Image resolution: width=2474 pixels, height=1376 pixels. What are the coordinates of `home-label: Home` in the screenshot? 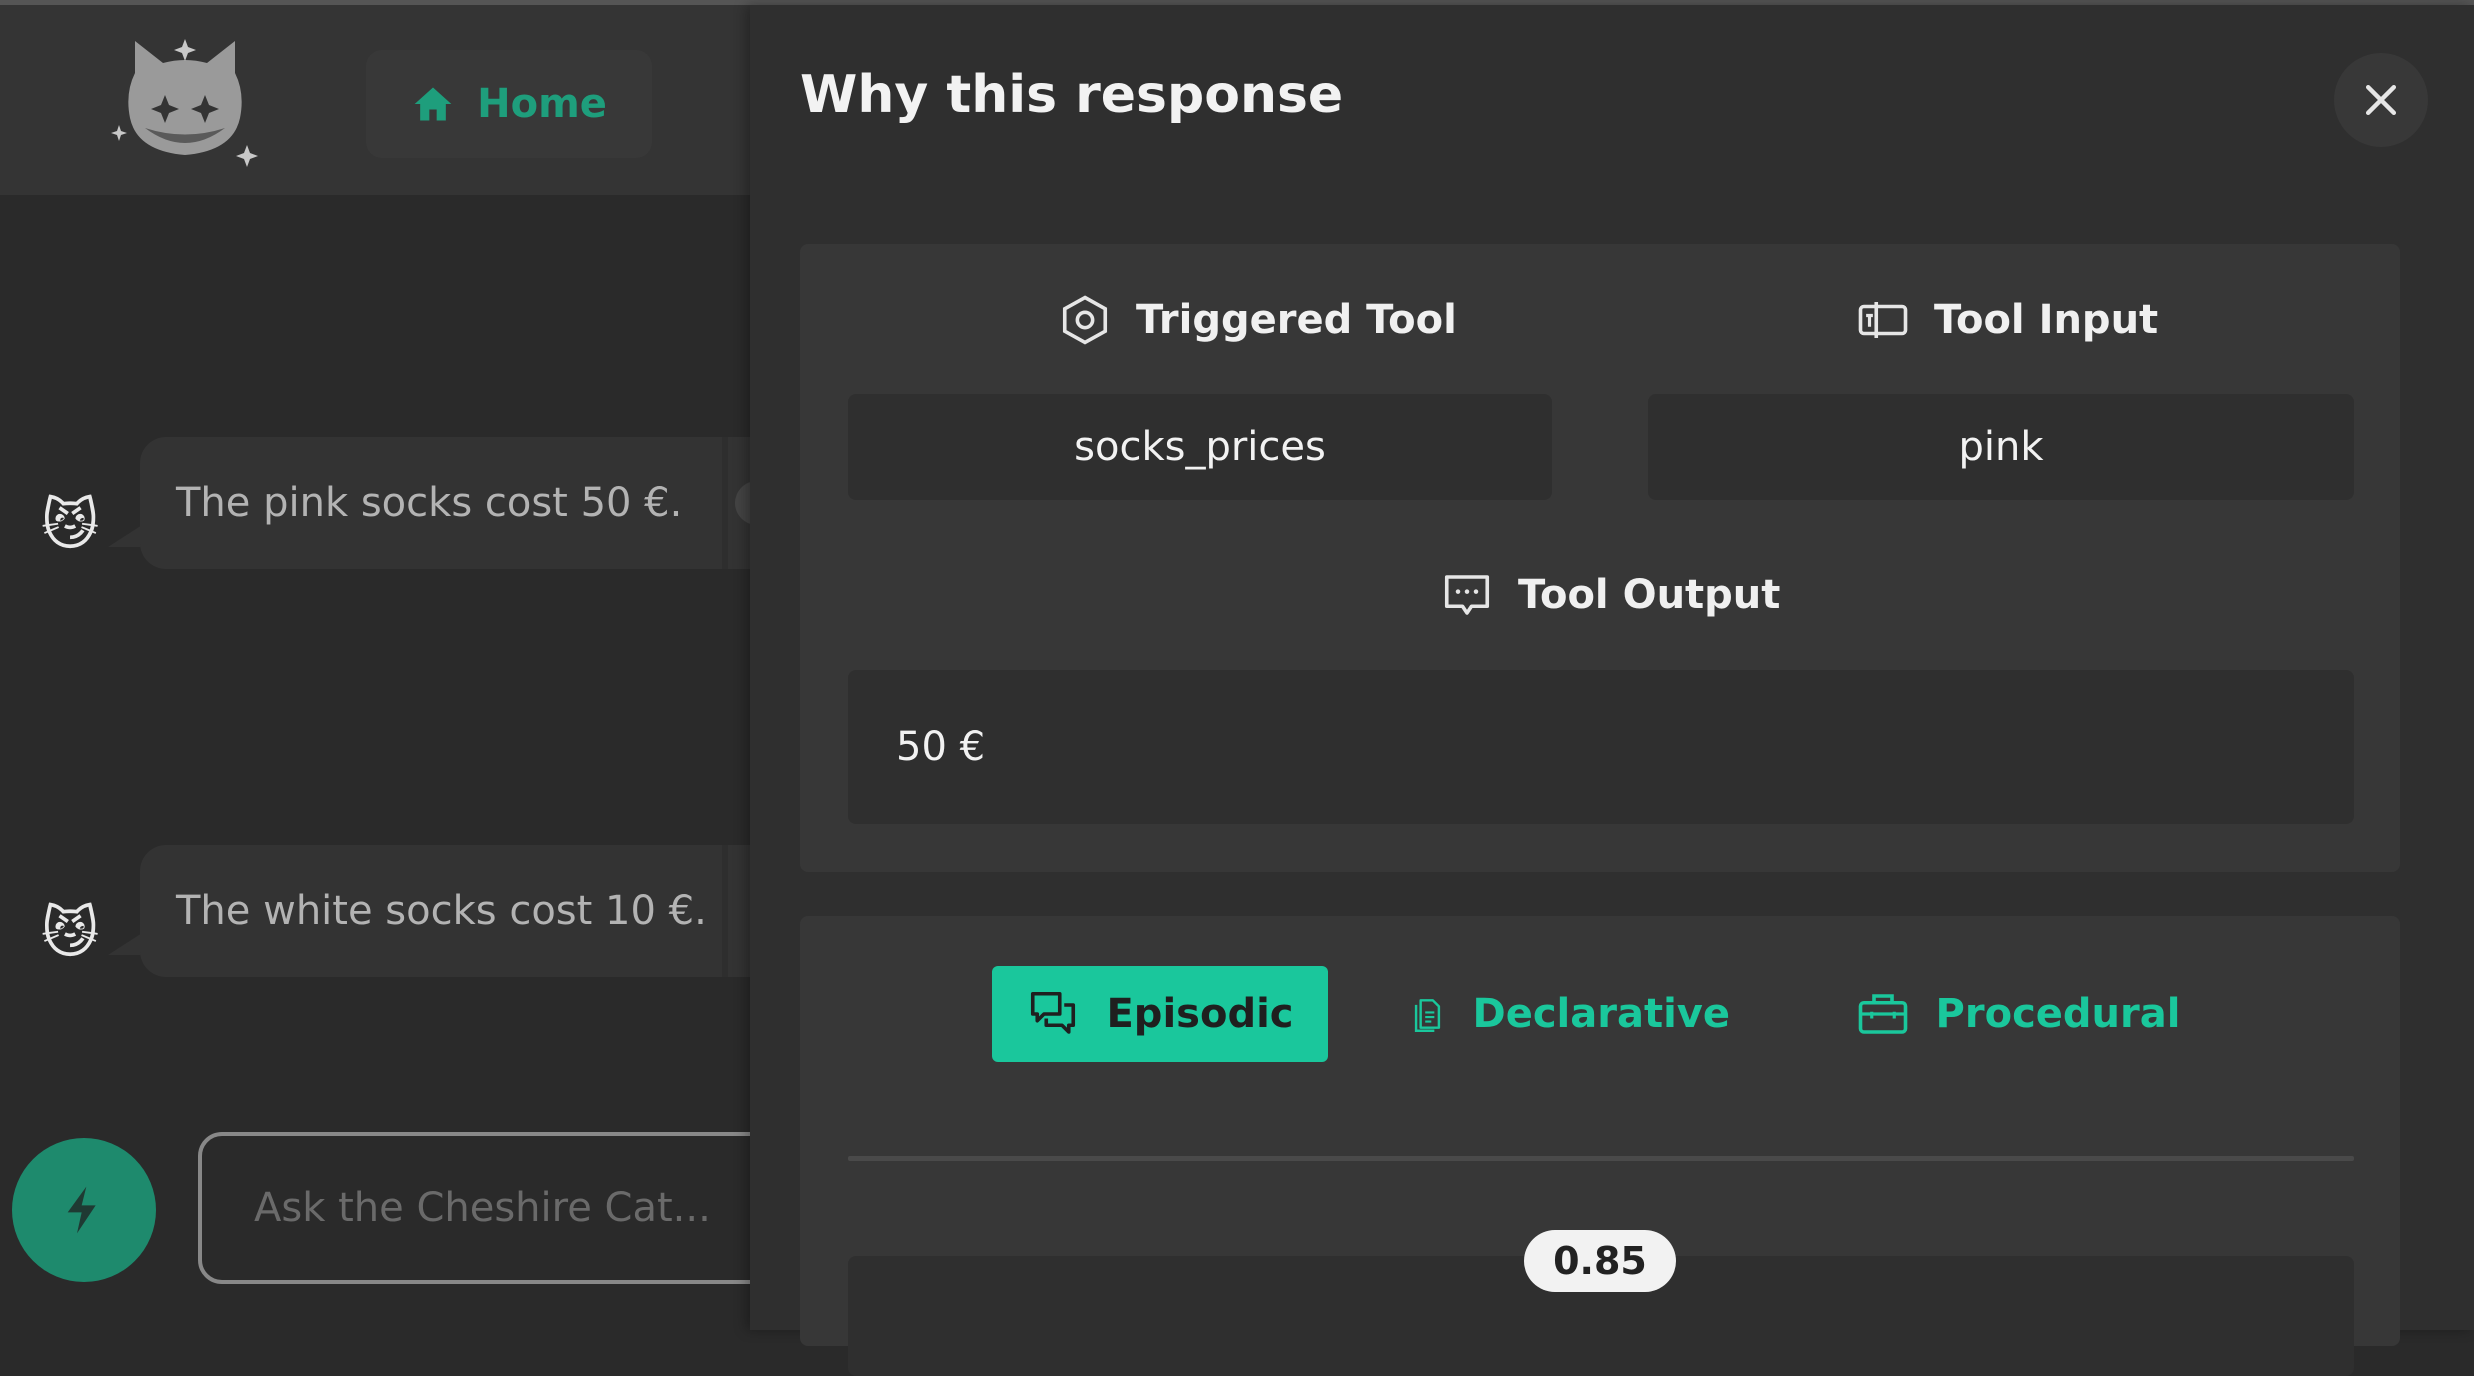 It's located at (542, 104).